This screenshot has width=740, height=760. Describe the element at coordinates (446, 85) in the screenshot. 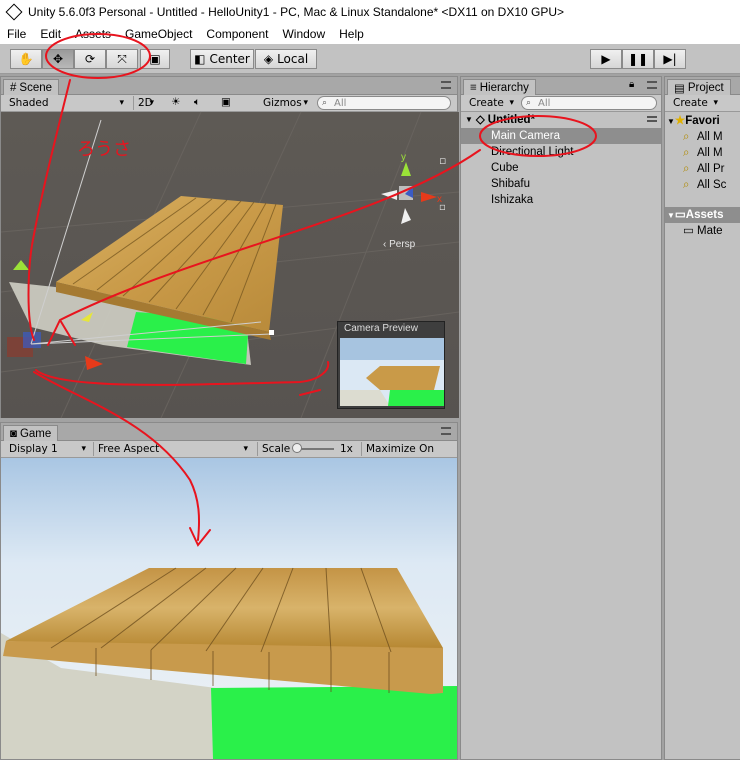

I see `panel-menu-icon` at that location.